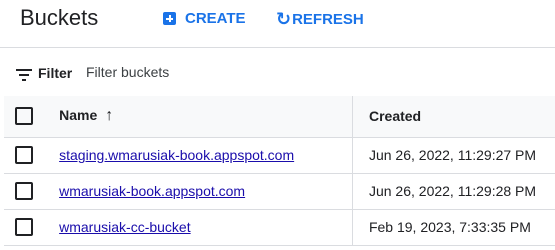 This screenshot has height=250, width=555. I want to click on bucket-name-cell: wmarusiak-book.appspot.com, so click(195, 191).